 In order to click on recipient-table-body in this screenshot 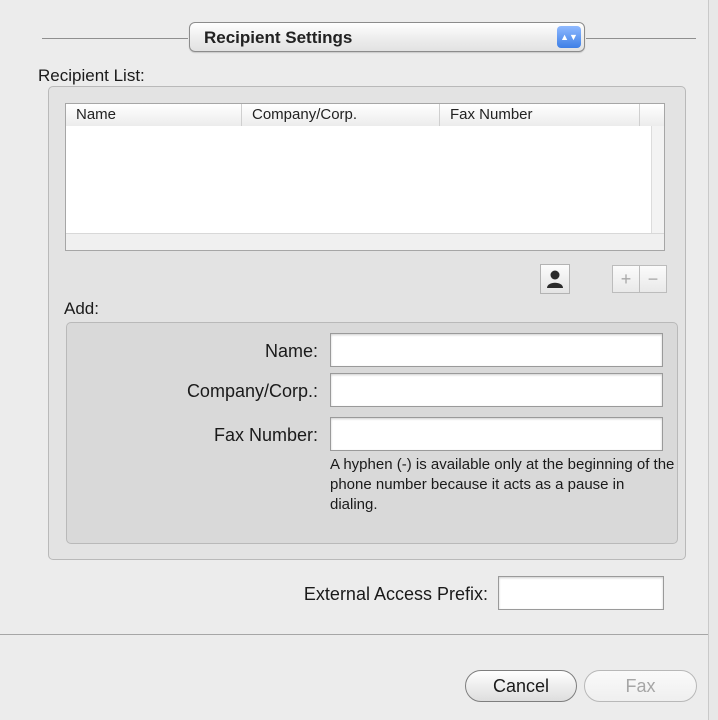, I will do `click(359, 180)`.